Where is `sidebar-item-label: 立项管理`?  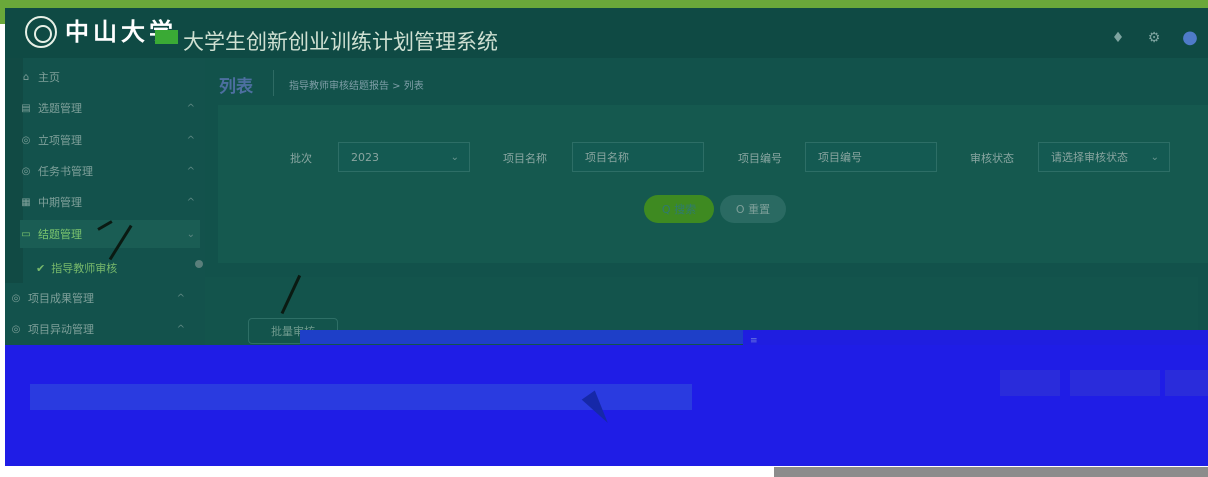 sidebar-item-label: 立项管理 is located at coordinates (60, 140).